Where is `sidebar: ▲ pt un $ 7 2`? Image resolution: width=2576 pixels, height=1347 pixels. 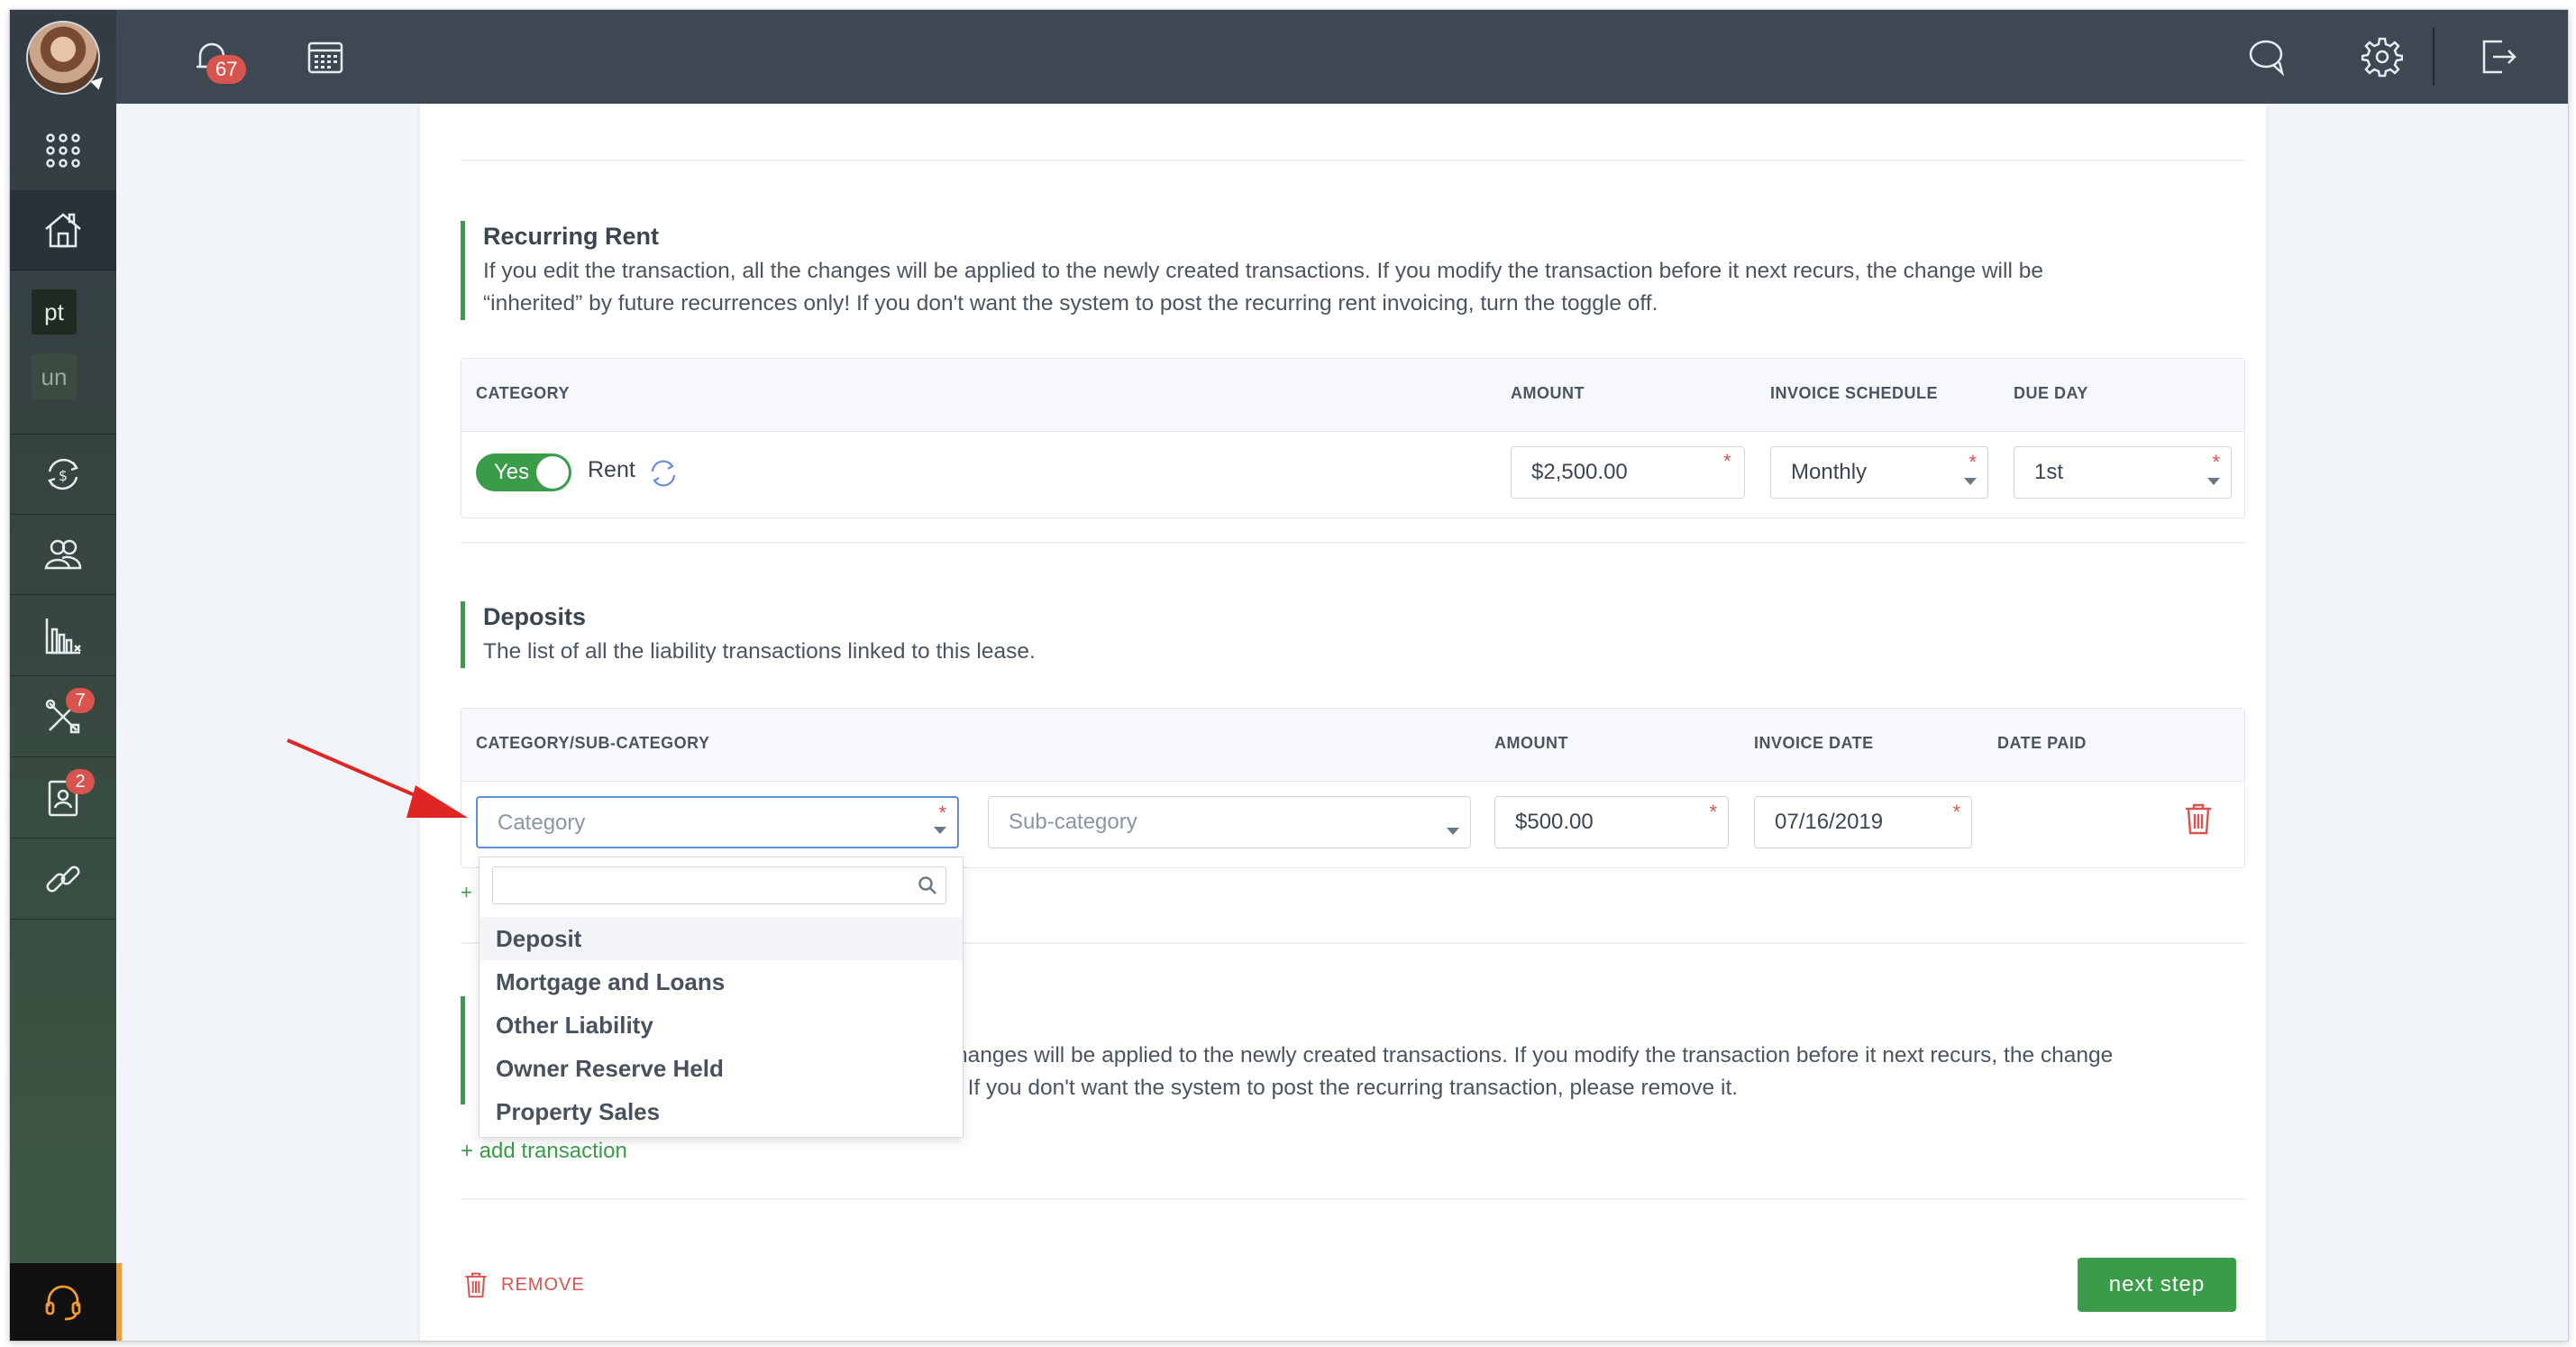 sidebar: ▲ pt un $ 7 2 is located at coordinates (63, 675).